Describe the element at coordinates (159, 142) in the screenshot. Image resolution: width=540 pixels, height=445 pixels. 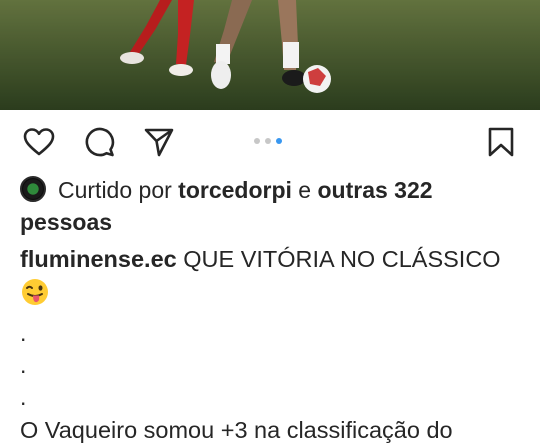
I see `paper-plane-icon` at that location.